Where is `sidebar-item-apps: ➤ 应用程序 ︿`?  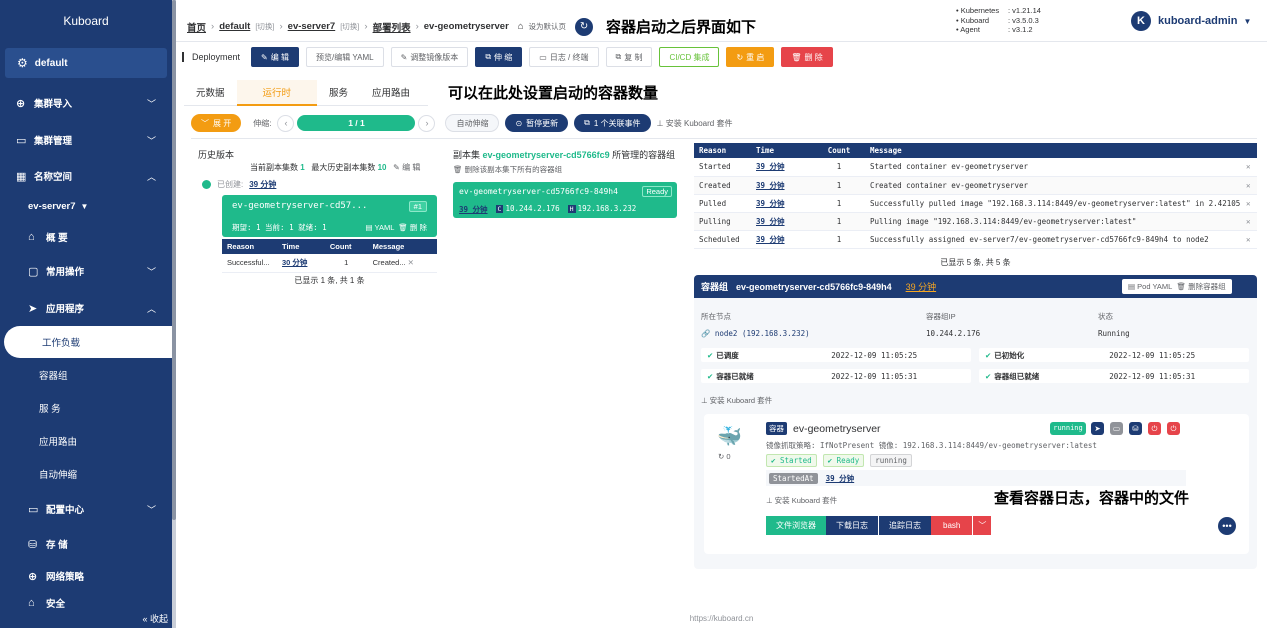 sidebar-item-apps: ➤ 应用程序 ︿ is located at coordinates (86, 308).